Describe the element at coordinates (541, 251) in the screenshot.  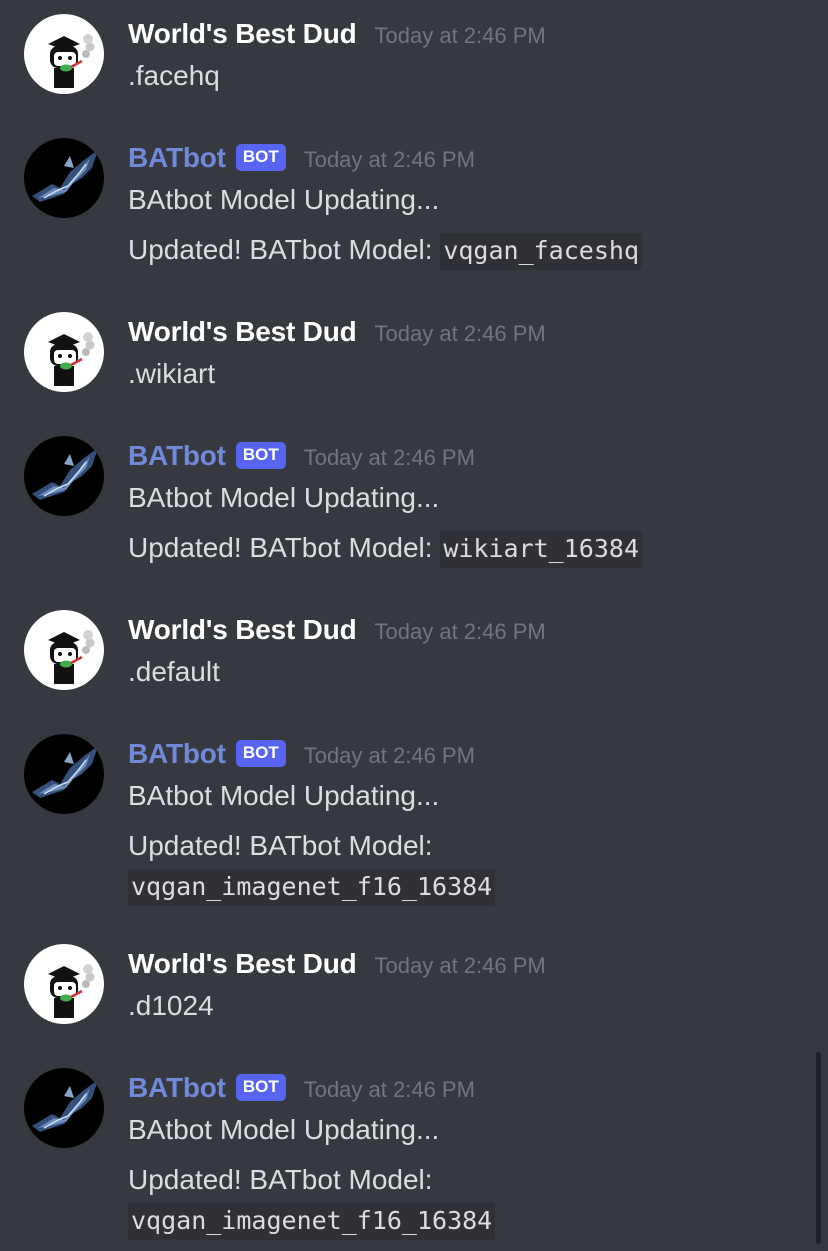
I see `model-code: vqgan_faceshq` at that location.